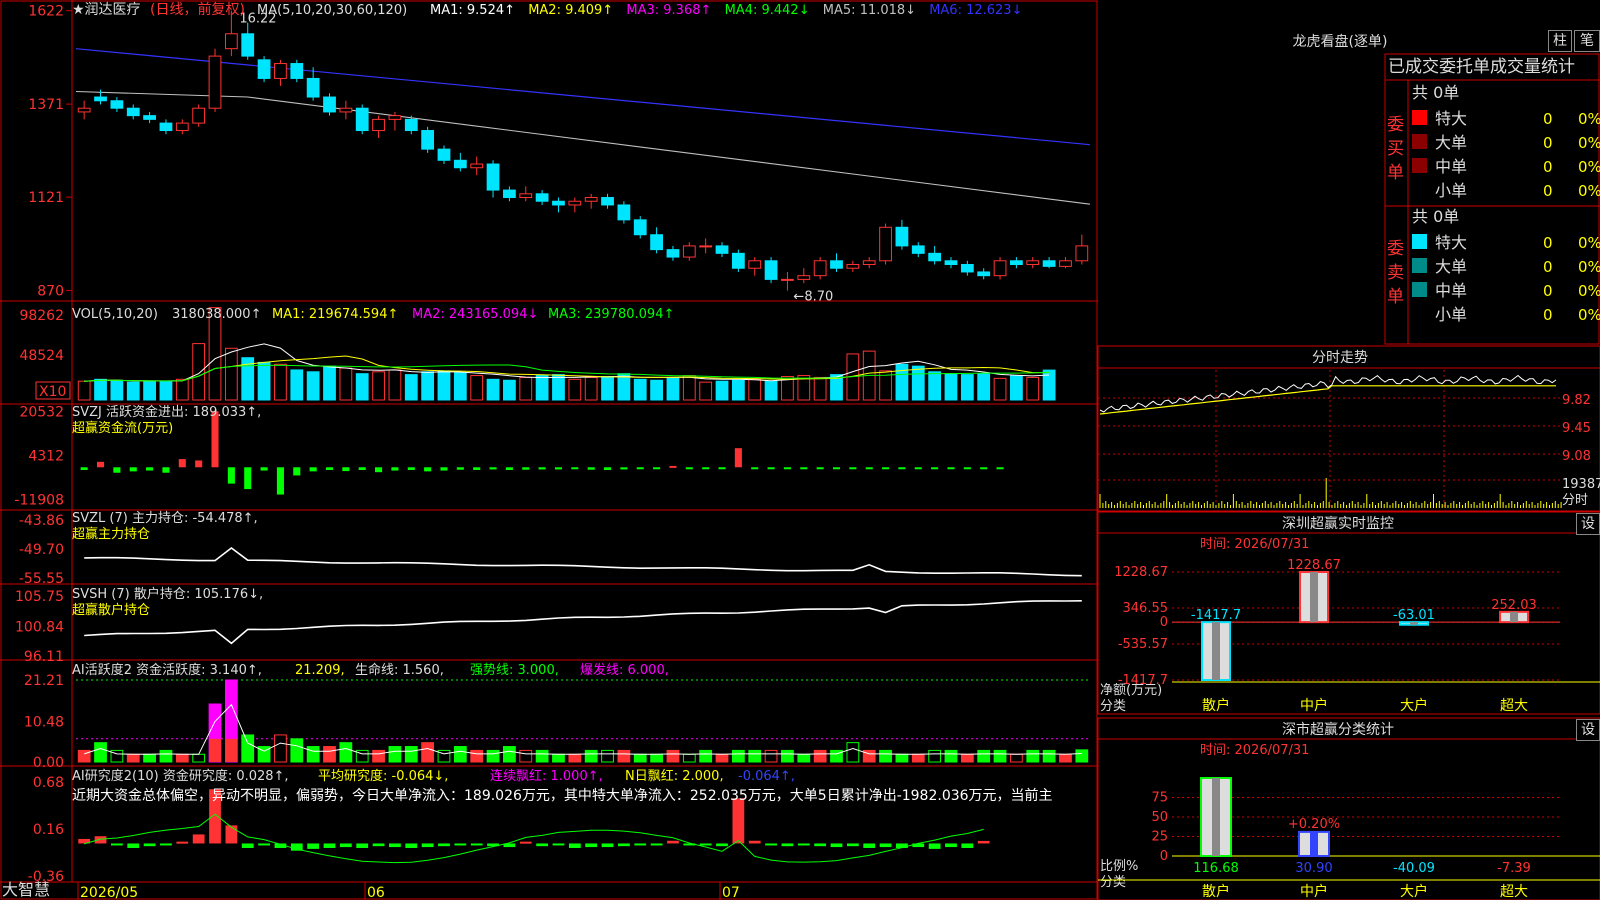 Image resolution: width=1600 pixels, height=900 pixels. Describe the element at coordinates (1560, 41) in the screenshot. I see `bar-mode-button: 柱` at that location.